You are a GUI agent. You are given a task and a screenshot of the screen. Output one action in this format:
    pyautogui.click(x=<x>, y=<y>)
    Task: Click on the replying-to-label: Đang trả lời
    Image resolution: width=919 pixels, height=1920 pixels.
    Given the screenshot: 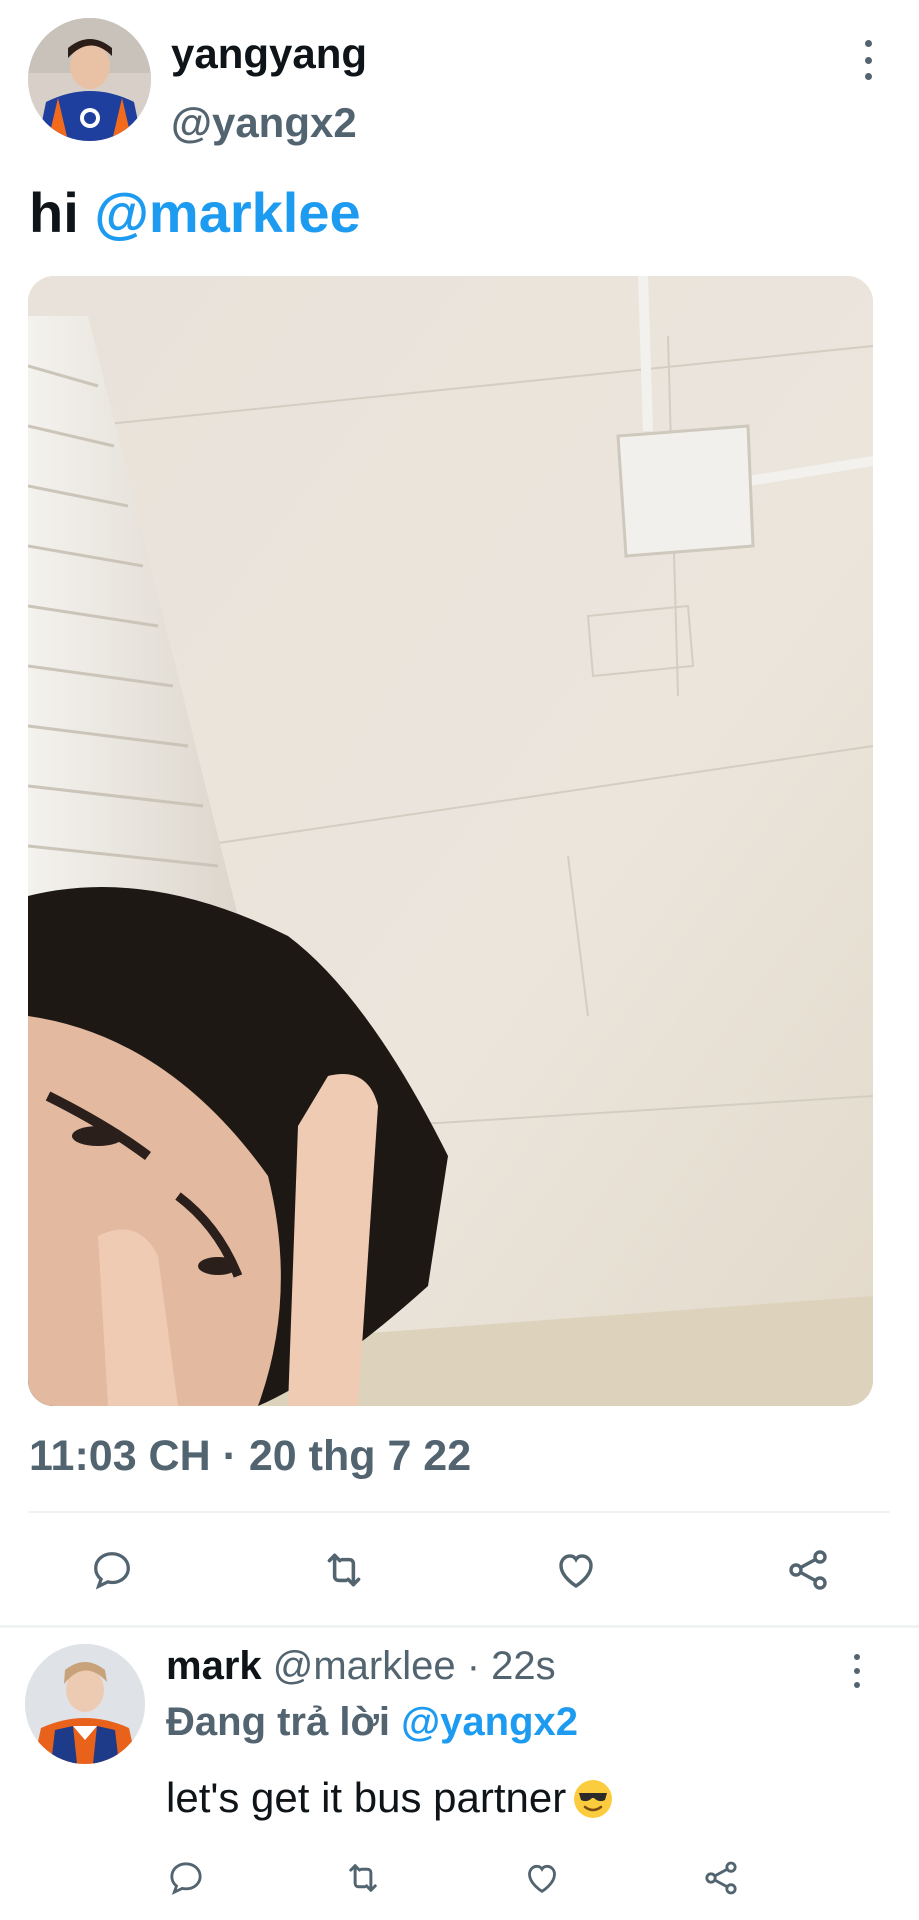 What is the action you would take?
    pyautogui.click(x=284, y=1722)
    